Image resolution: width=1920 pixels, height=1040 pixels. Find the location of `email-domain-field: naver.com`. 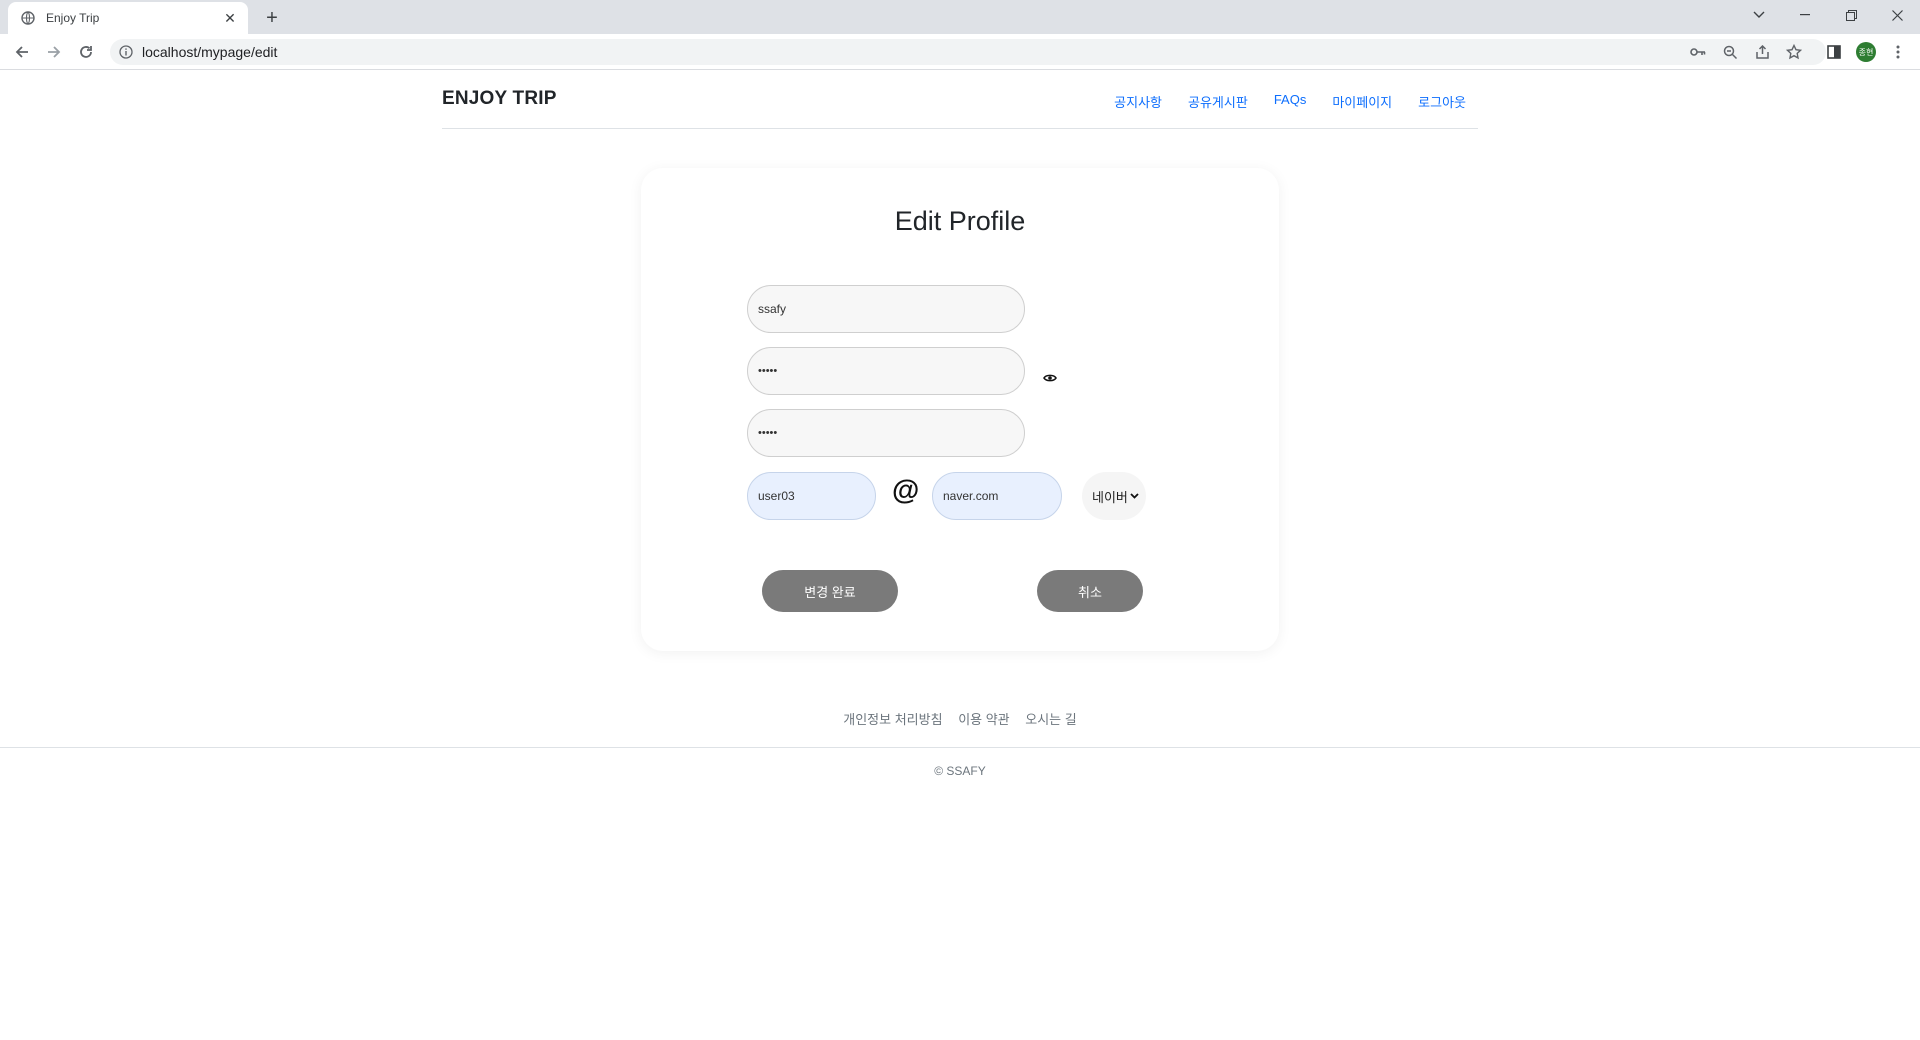

email-domain-field: naver.com is located at coordinates (997, 496).